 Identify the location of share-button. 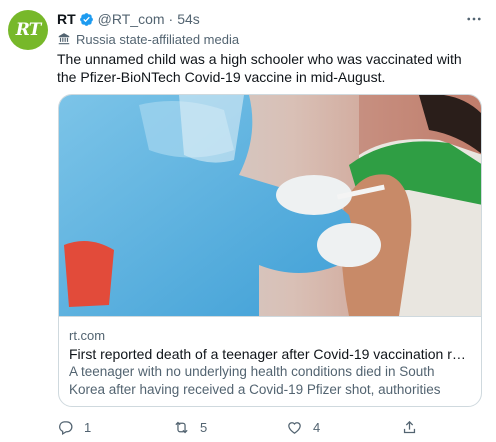
(414, 427).